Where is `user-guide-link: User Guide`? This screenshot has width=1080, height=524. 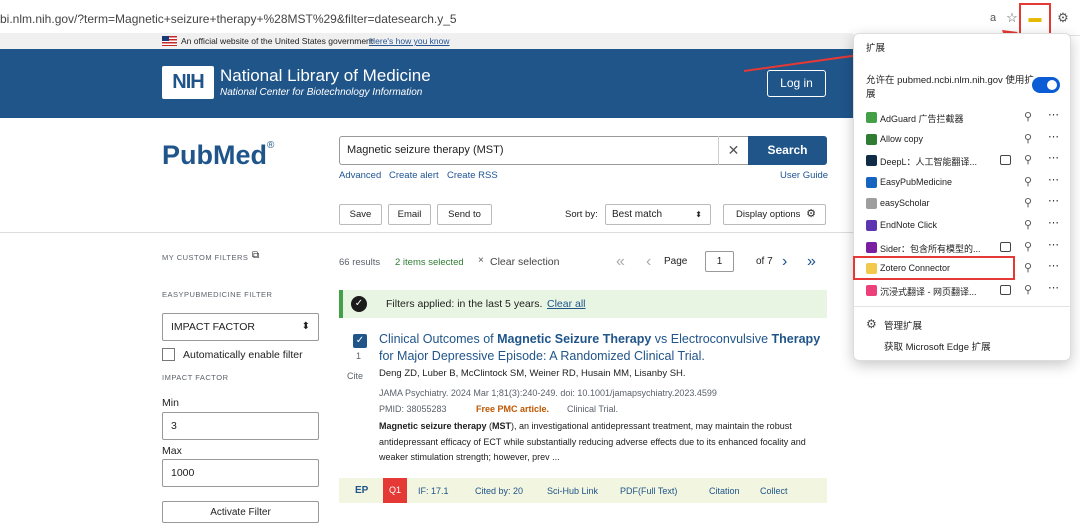
user-guide-link: User Guide is located at coordinates (804, 175).